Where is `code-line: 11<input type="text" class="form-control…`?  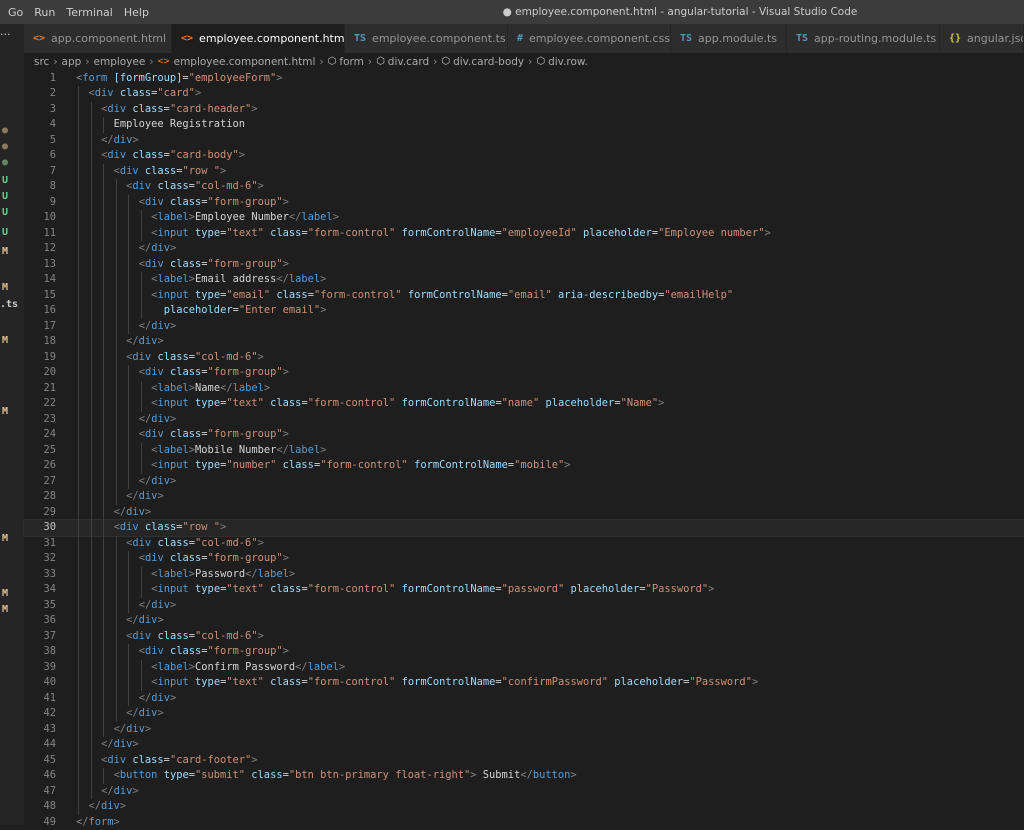
code-line: 11<input type="text" class="form-control… is located at coordinates (524, 234).